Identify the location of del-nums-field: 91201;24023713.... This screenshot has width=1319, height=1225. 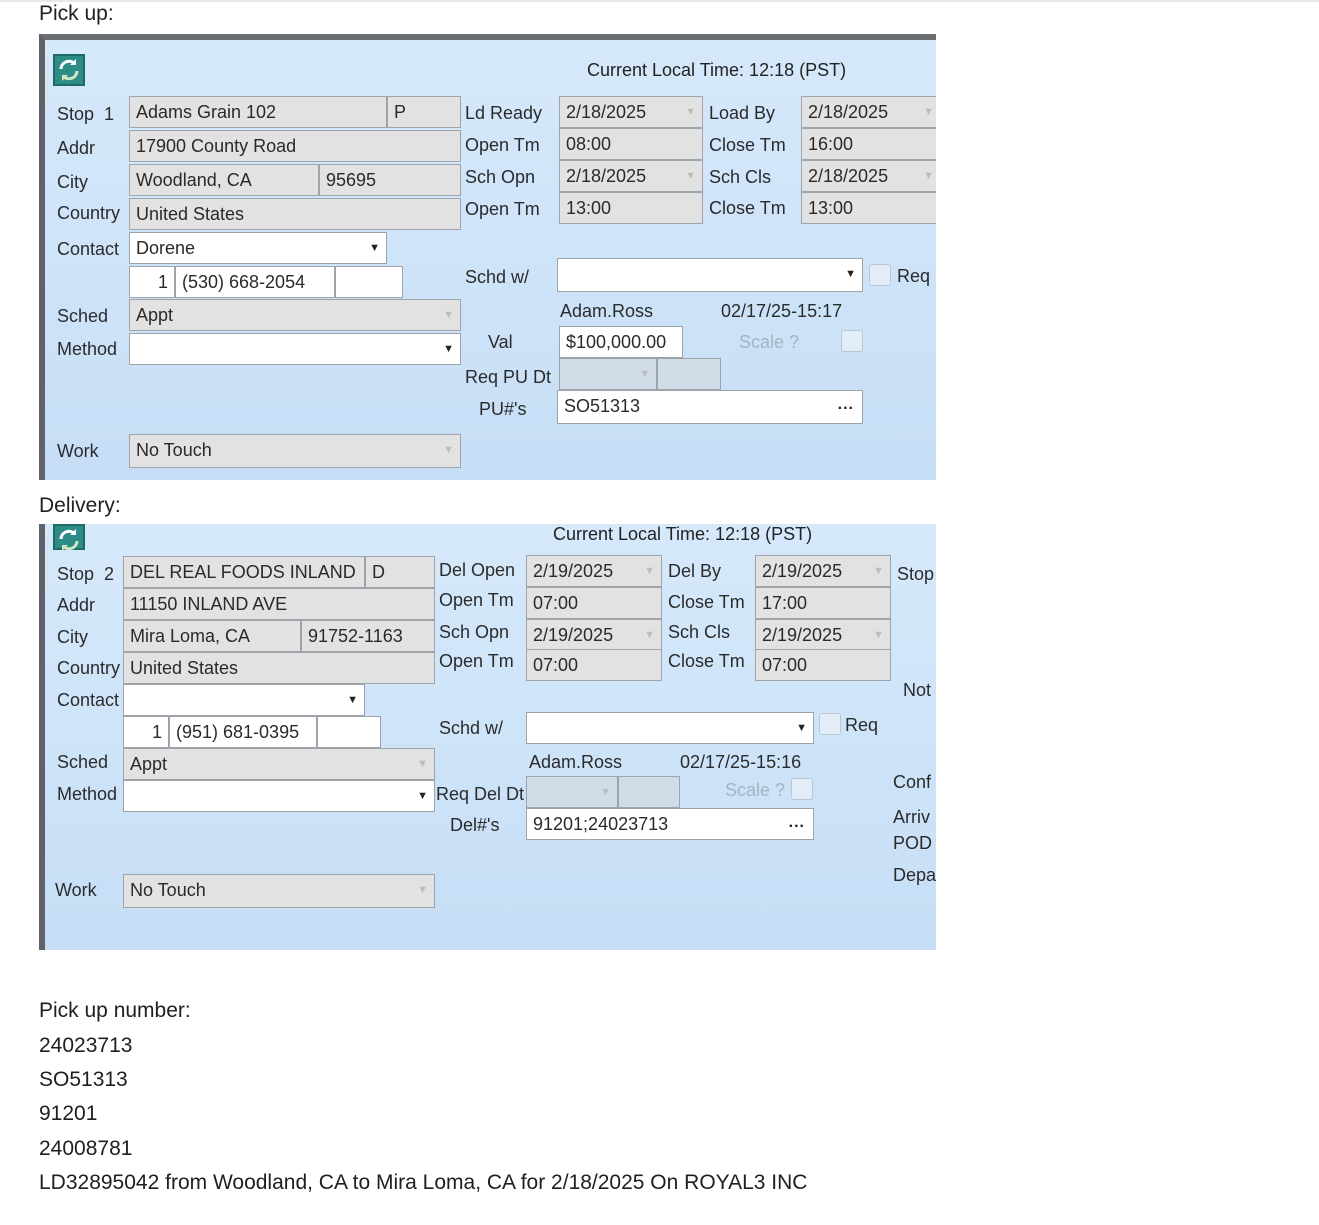
(670, 824).